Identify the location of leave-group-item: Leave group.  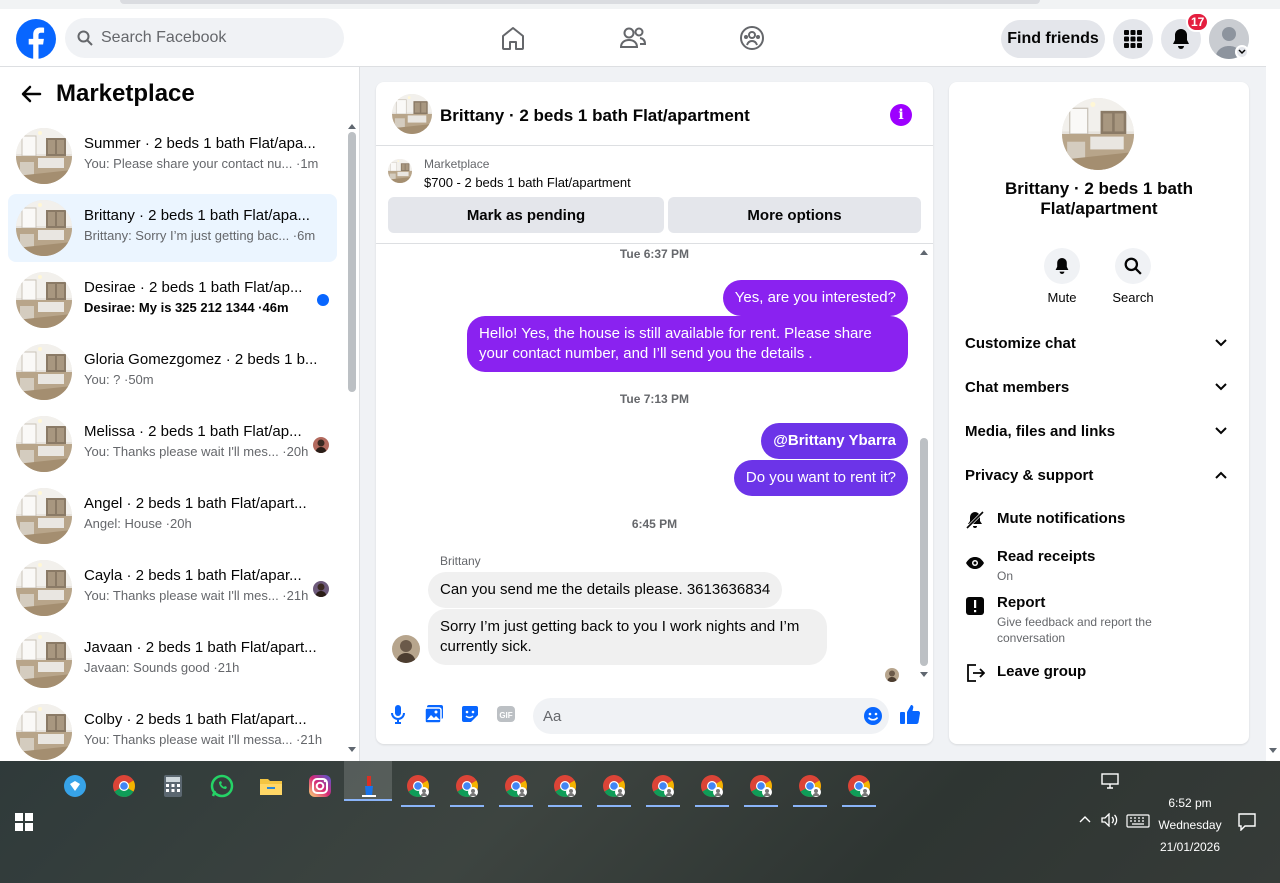
(1100, 675).